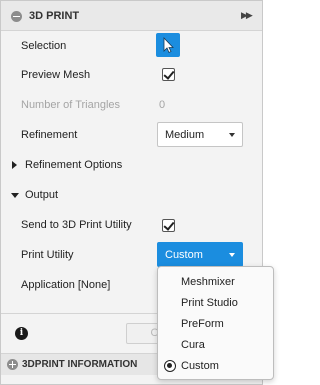 The height and width of the screenshot is (385, 320). What do you see at coordinates (16, 16) in the screenshot?
I see `collapse-icon` at bounding box center [16, 16].